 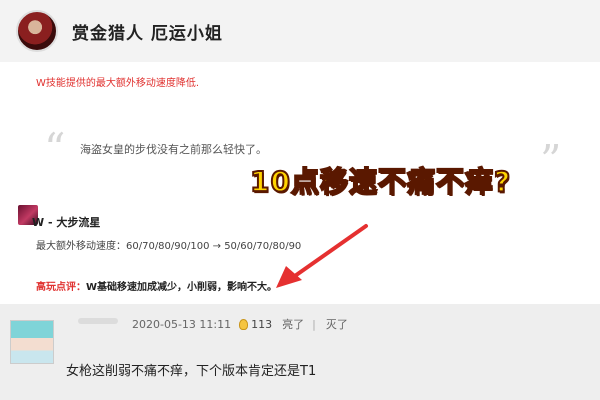 What do you see at coordinates (262, 324) in the screenshot?
I see `like-count: 113` at bounding box center [262, 324].